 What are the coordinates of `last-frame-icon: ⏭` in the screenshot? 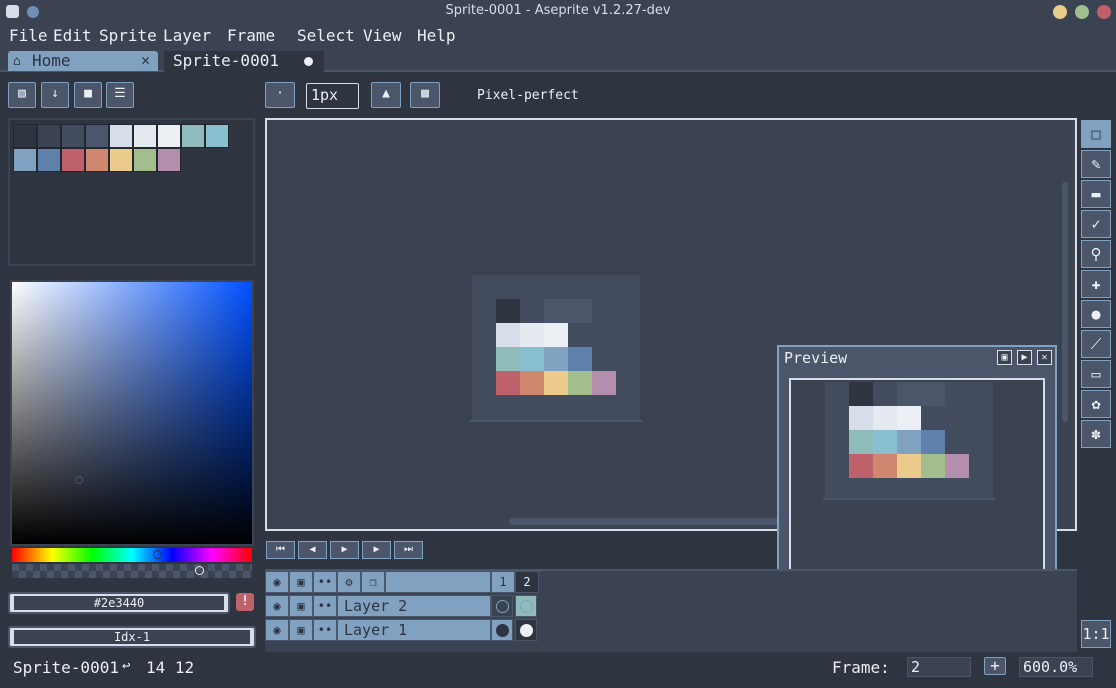 It's located at (408, 549).